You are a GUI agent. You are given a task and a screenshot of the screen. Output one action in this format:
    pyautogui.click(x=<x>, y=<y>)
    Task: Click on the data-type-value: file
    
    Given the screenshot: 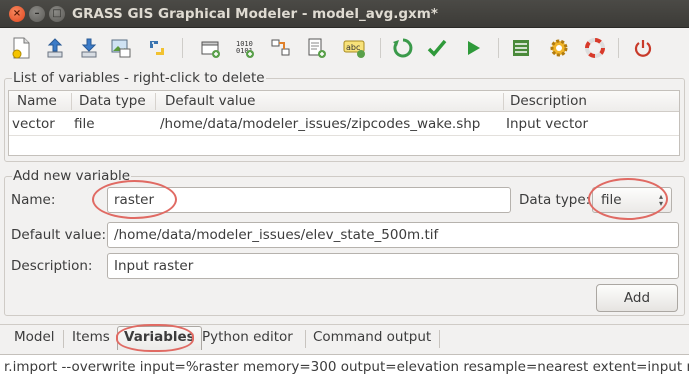 What is the action you would take?
    pyautogui.click(x=611, y=200)
    